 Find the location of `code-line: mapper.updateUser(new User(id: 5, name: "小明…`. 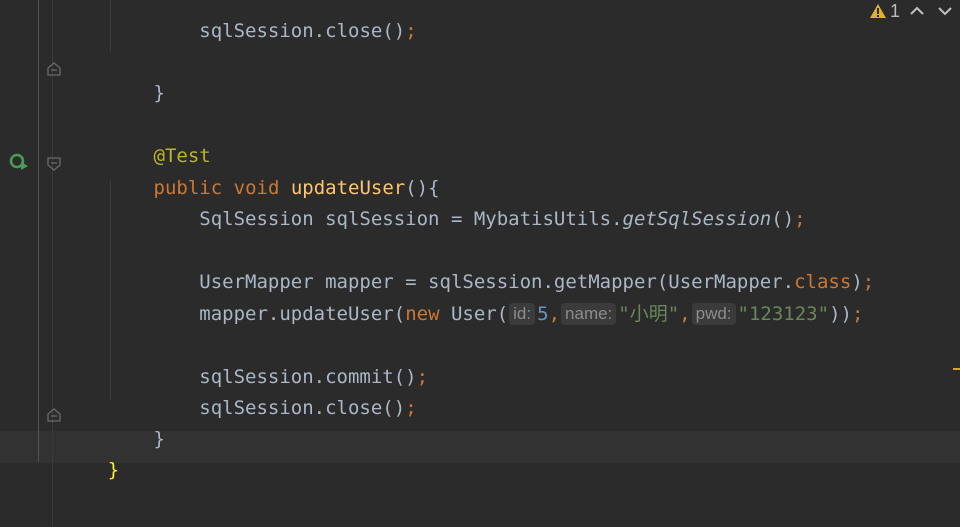

code-line: mapper.updateUser(new User(id: 5, name: "小明… is located at coordinates (462, 301).